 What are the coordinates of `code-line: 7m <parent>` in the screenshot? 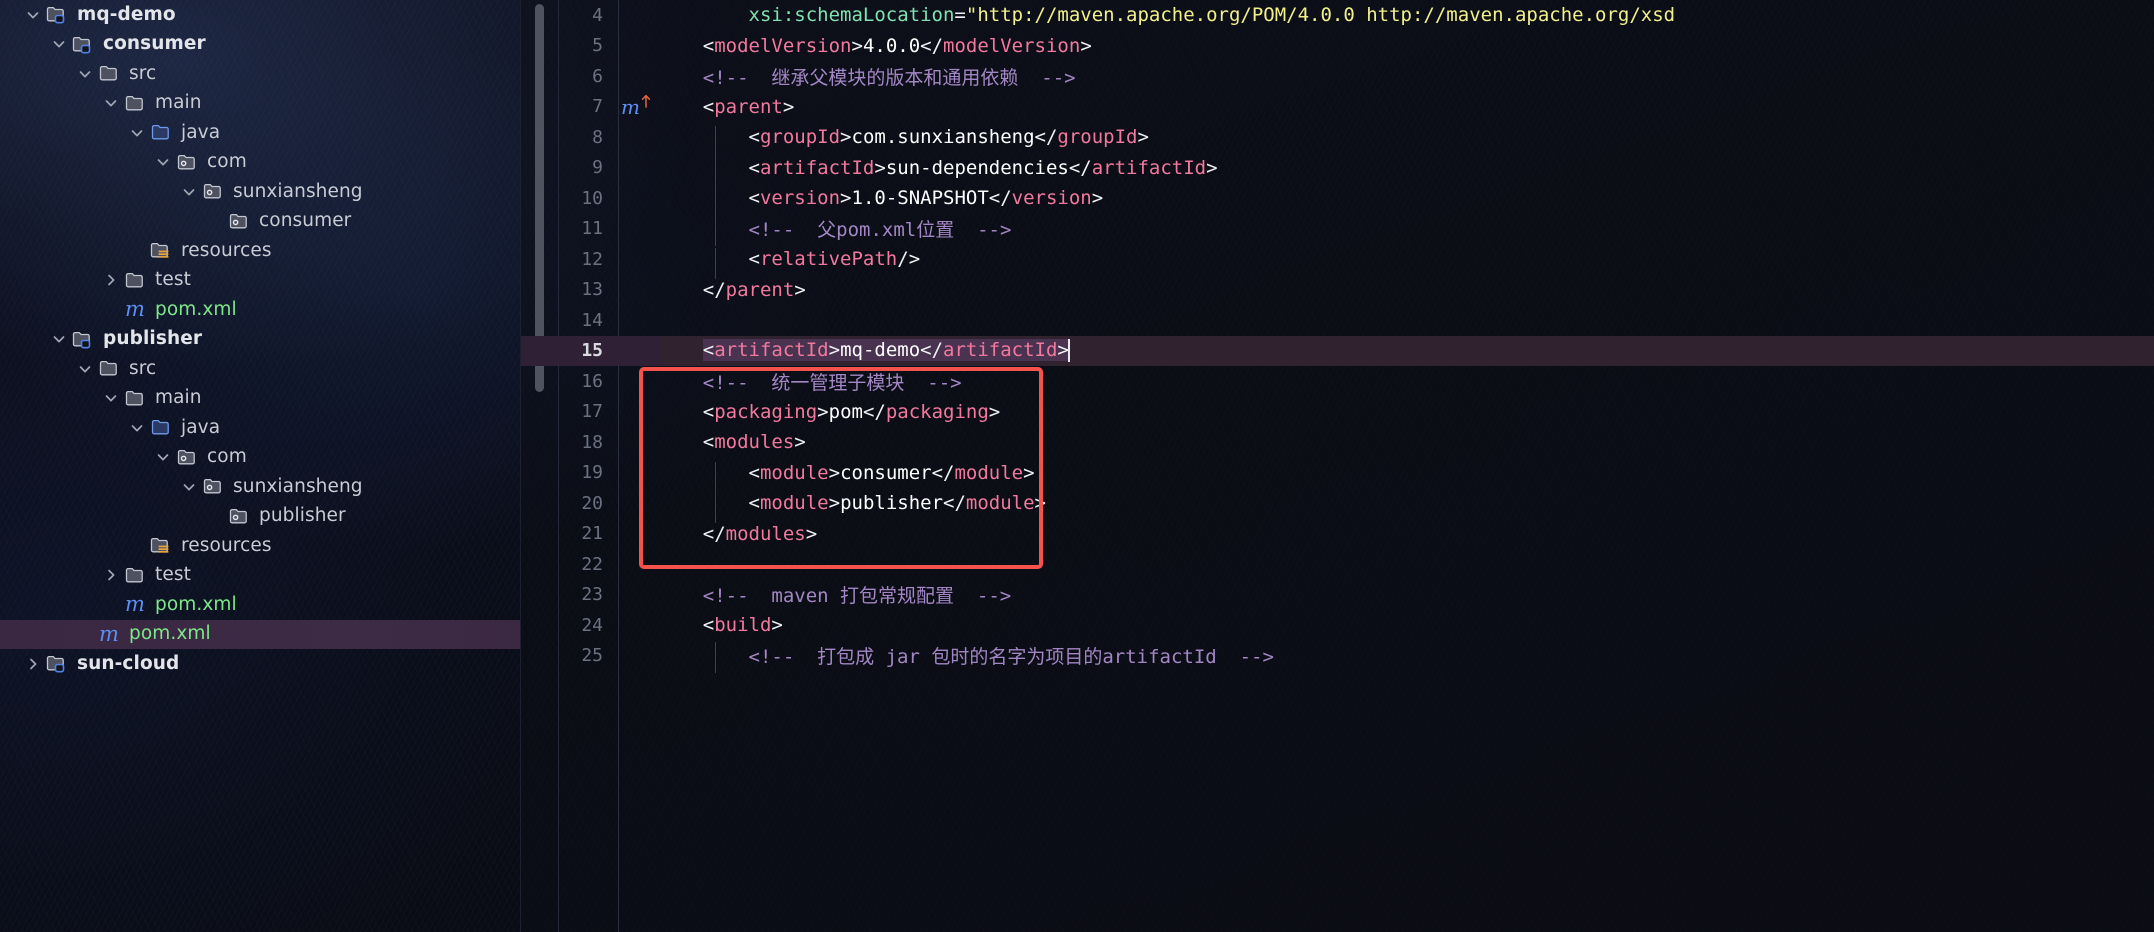 It's located at (1337, 107).